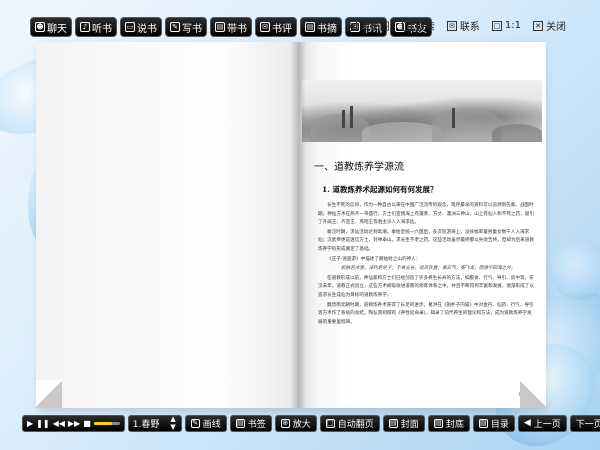  I want to click on search-icon: ✓, so click(406, 25).